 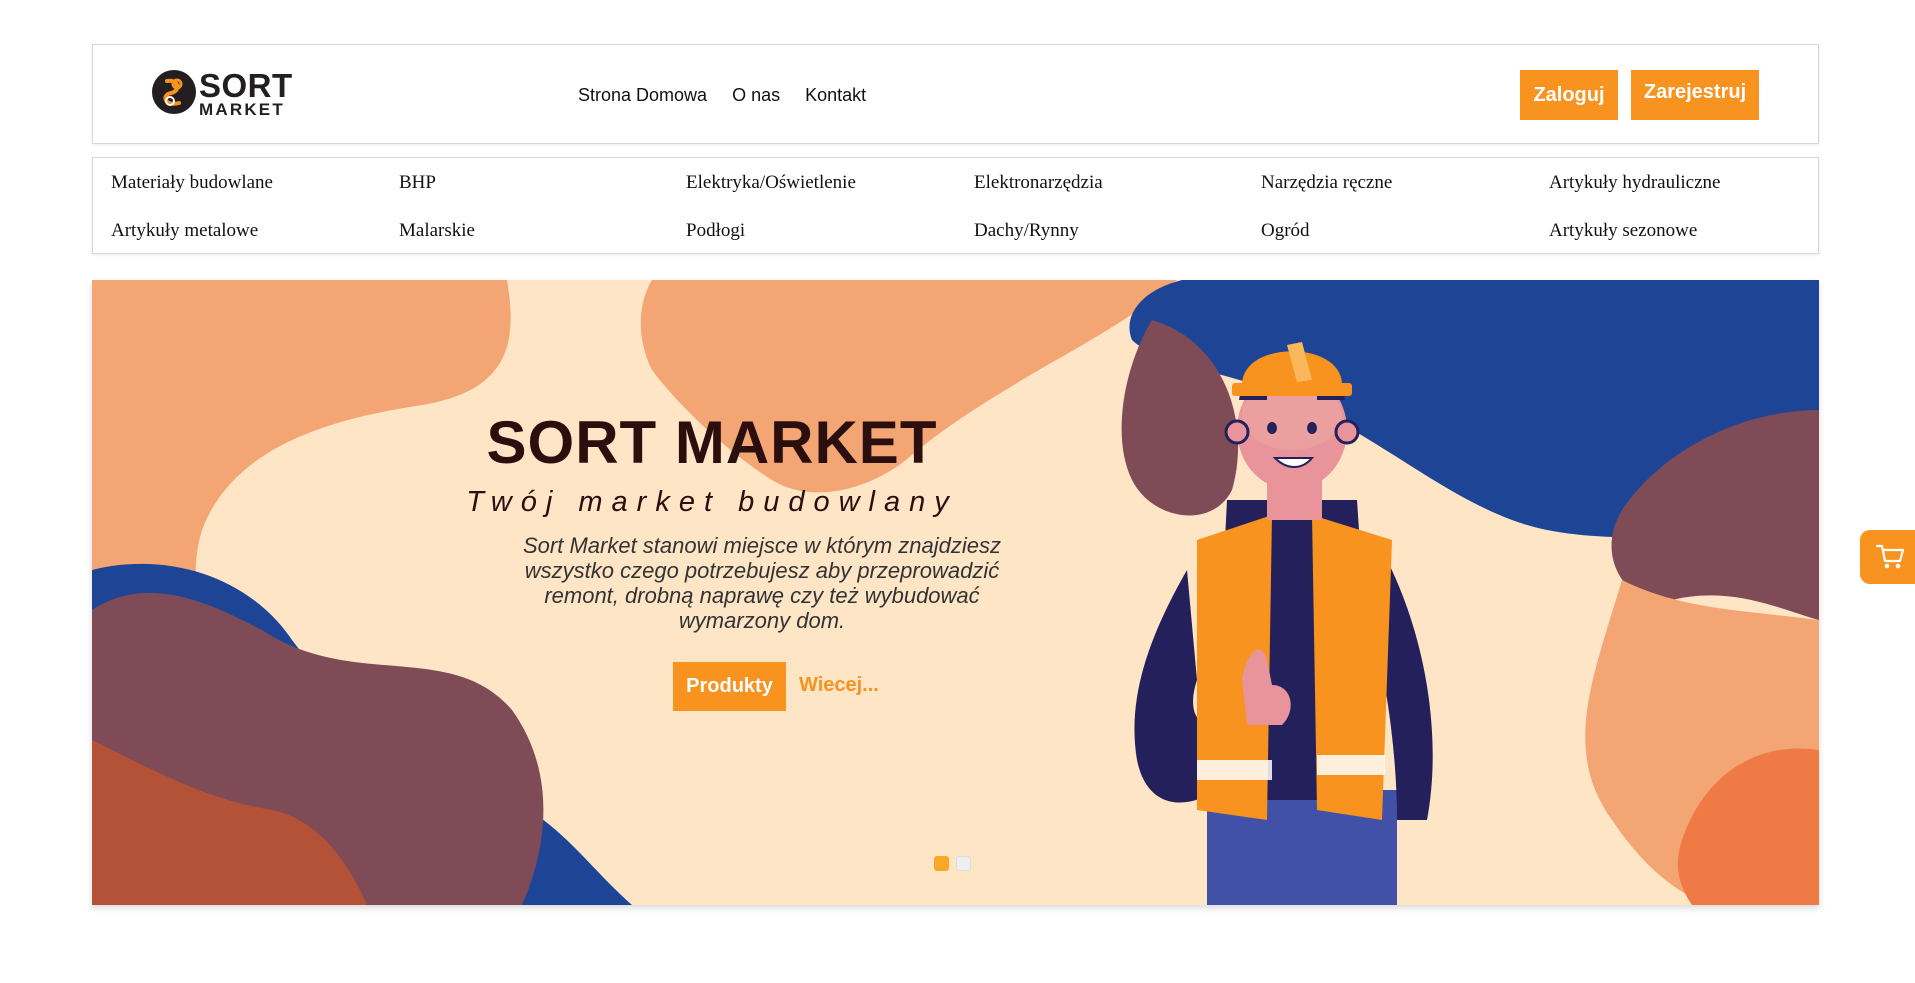 What do you see at coordinates (1695, 95) in the screenshot?
I see `register-button: Zarejestruj` at bounding box center [1695, 95].